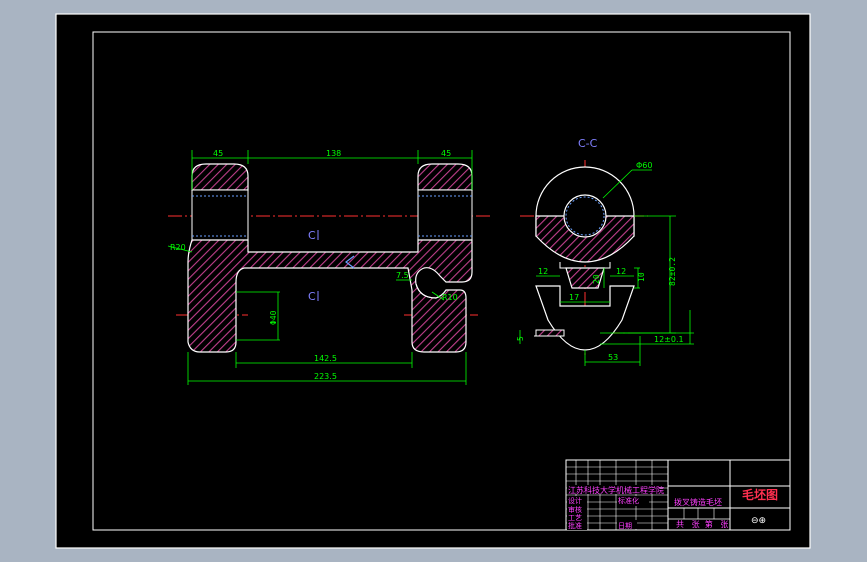 This screenshot has width=867, height=562. I want to click on title-sheet-info: 共 张 第 张, so click(702, 524).